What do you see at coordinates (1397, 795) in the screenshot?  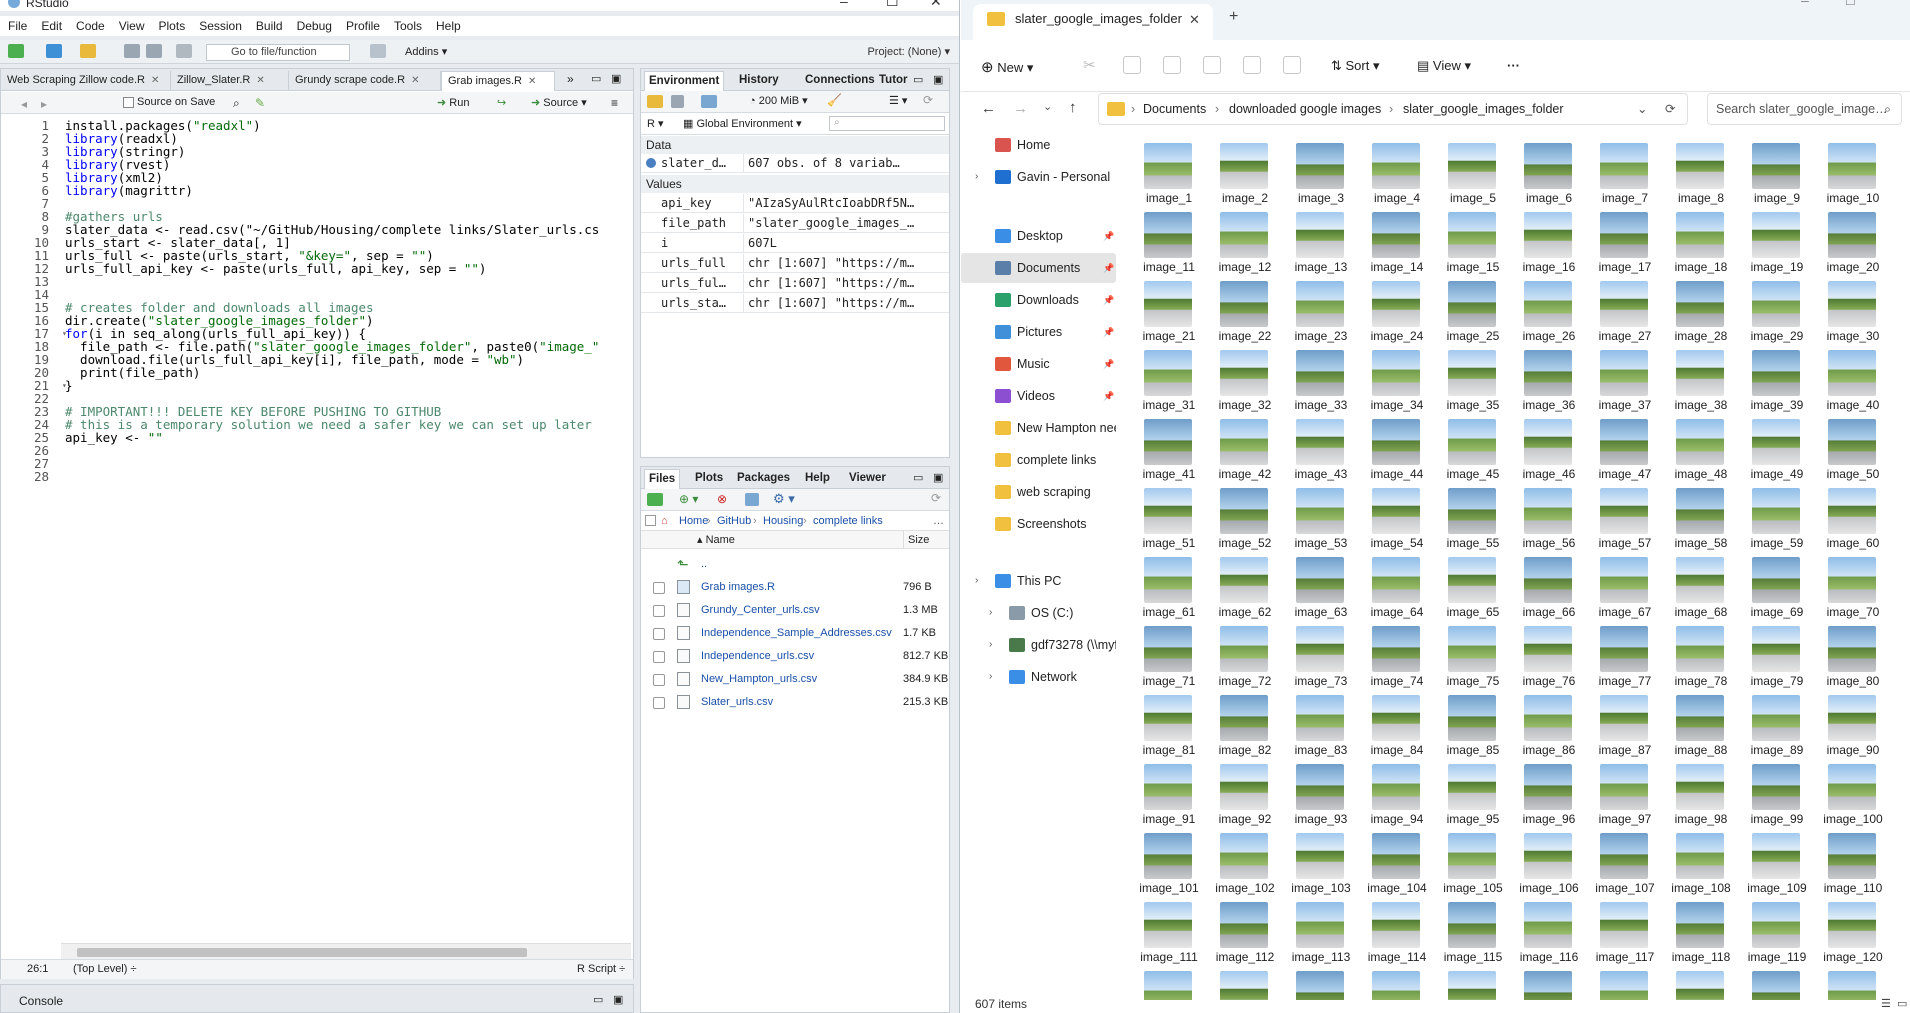 I see `image-thumbnail: image_94` at bounding box center [1397, 795].